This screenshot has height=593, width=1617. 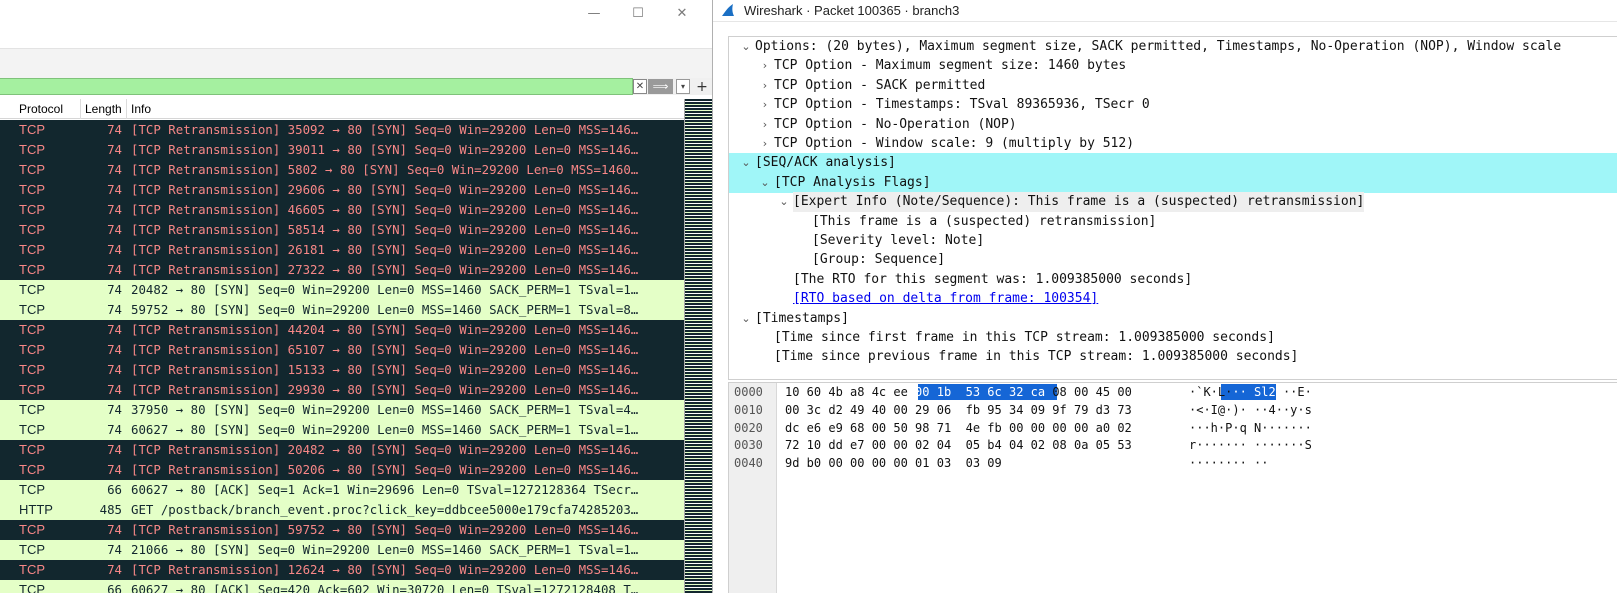 I want to click on recent-filters-dropdown: ▾, so click(x=683, y=86).